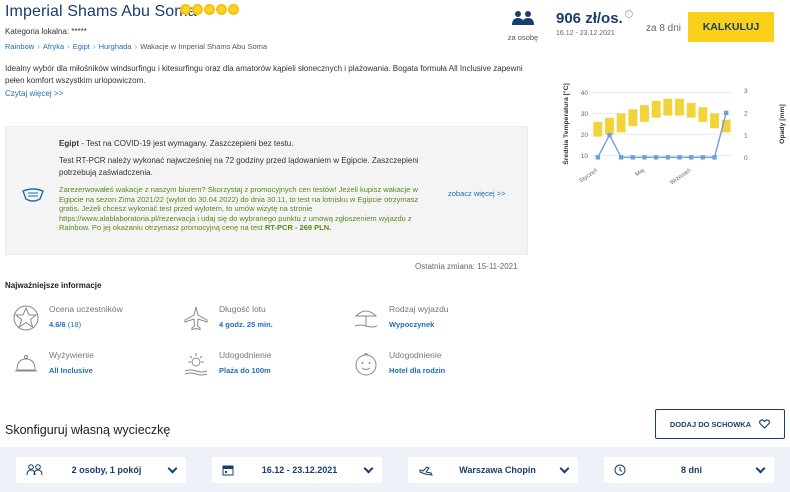  Describe the element at coordinates (69, 143) in the screenshot. I see `covid-country: Egipt` at that location.